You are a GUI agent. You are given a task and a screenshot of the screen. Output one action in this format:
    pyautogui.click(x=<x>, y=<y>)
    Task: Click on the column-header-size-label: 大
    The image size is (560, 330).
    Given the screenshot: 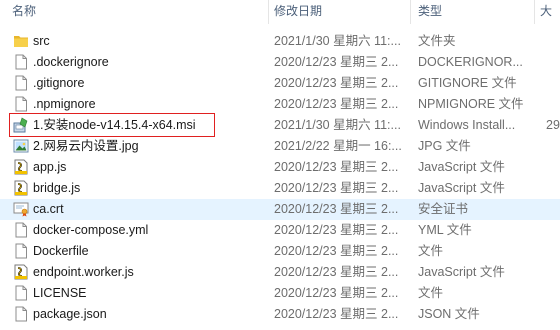 What is the action you would take?
    pyautogui.click(x=546, y=11)
    